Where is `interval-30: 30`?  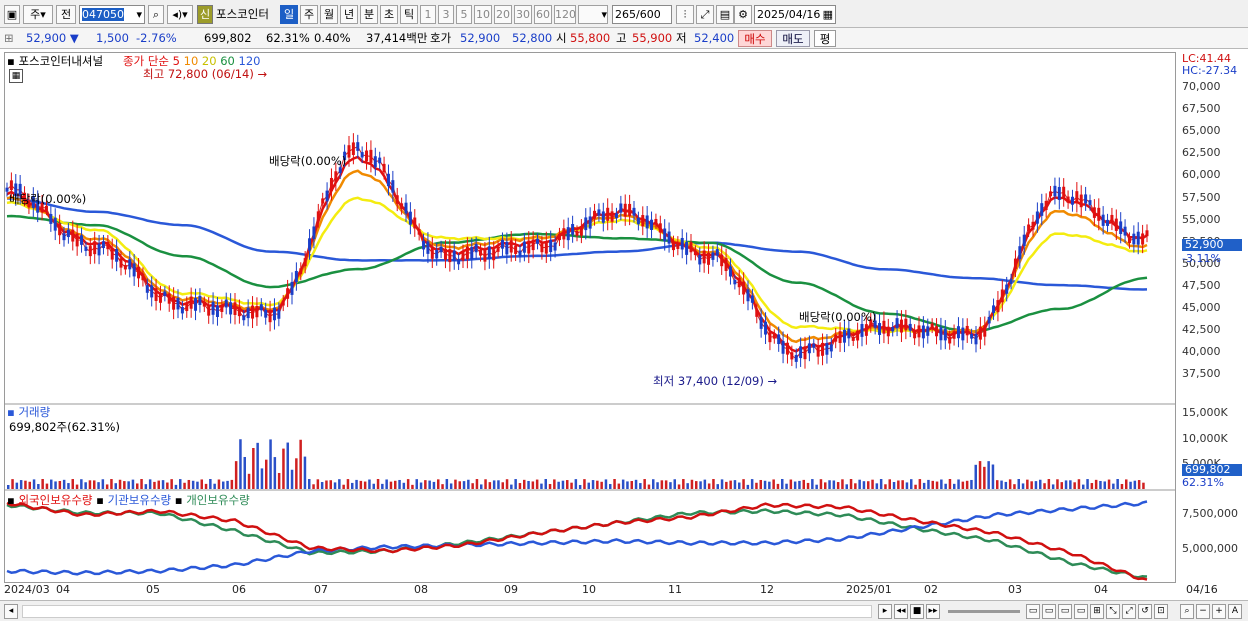 interval-30: 30 is located at coordinates (523, 14).